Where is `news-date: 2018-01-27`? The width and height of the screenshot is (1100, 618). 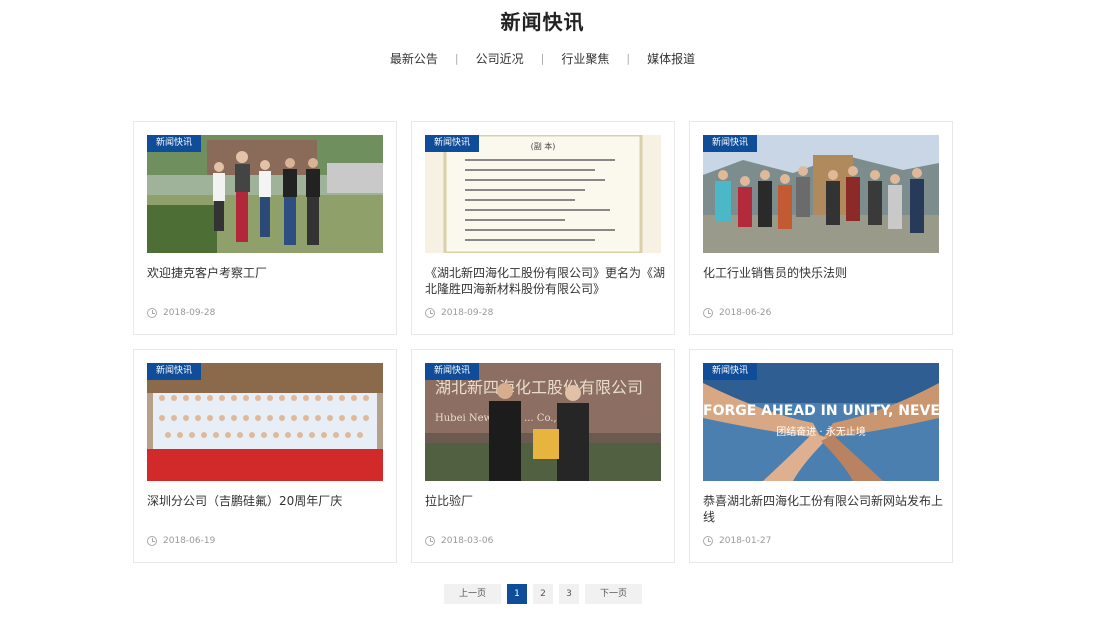
news-date: 2018-01-27 is located at coordinates (737, 541).